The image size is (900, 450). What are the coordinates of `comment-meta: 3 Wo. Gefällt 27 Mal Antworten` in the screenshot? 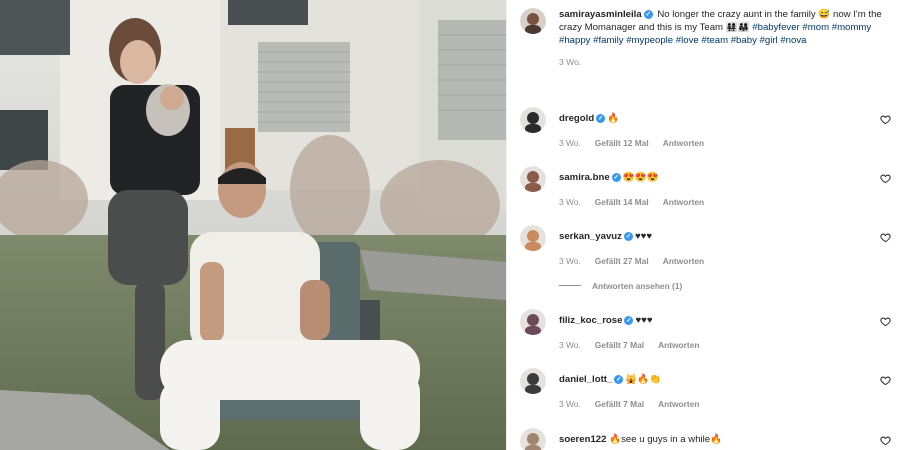 It's located at (638, 261).